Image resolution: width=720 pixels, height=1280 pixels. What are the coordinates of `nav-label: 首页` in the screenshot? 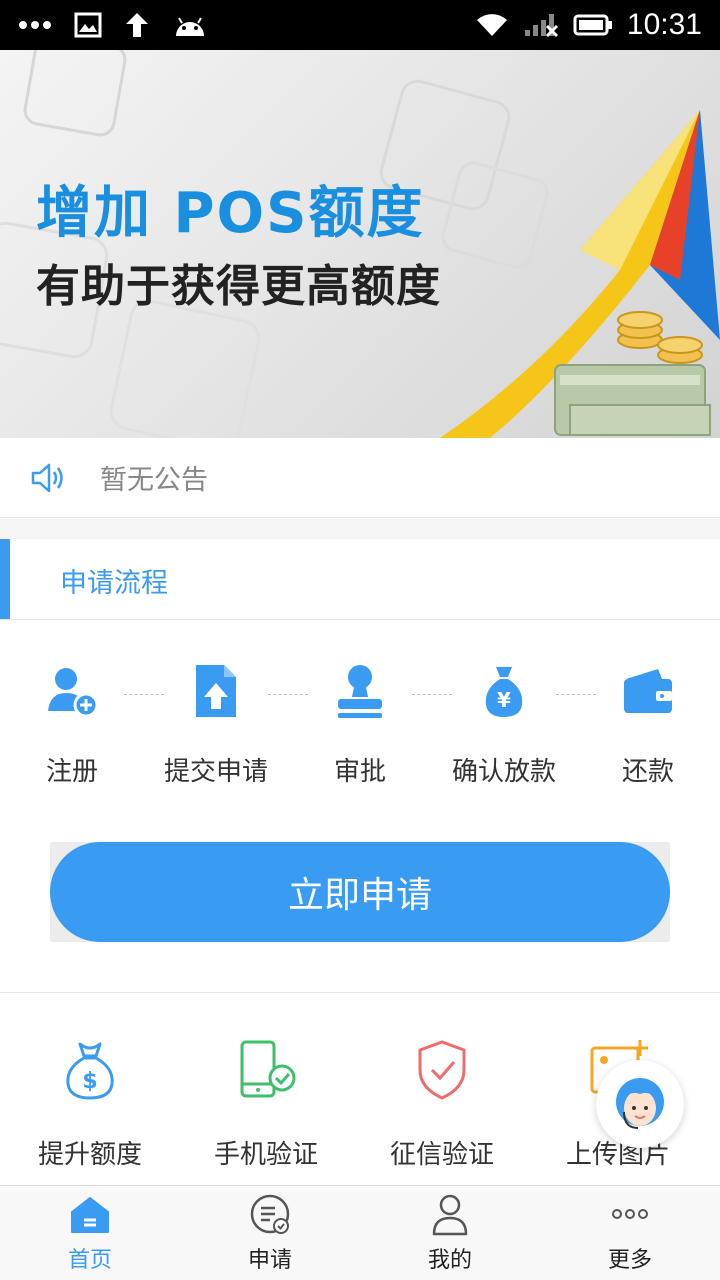 It's located at (89, 1260).